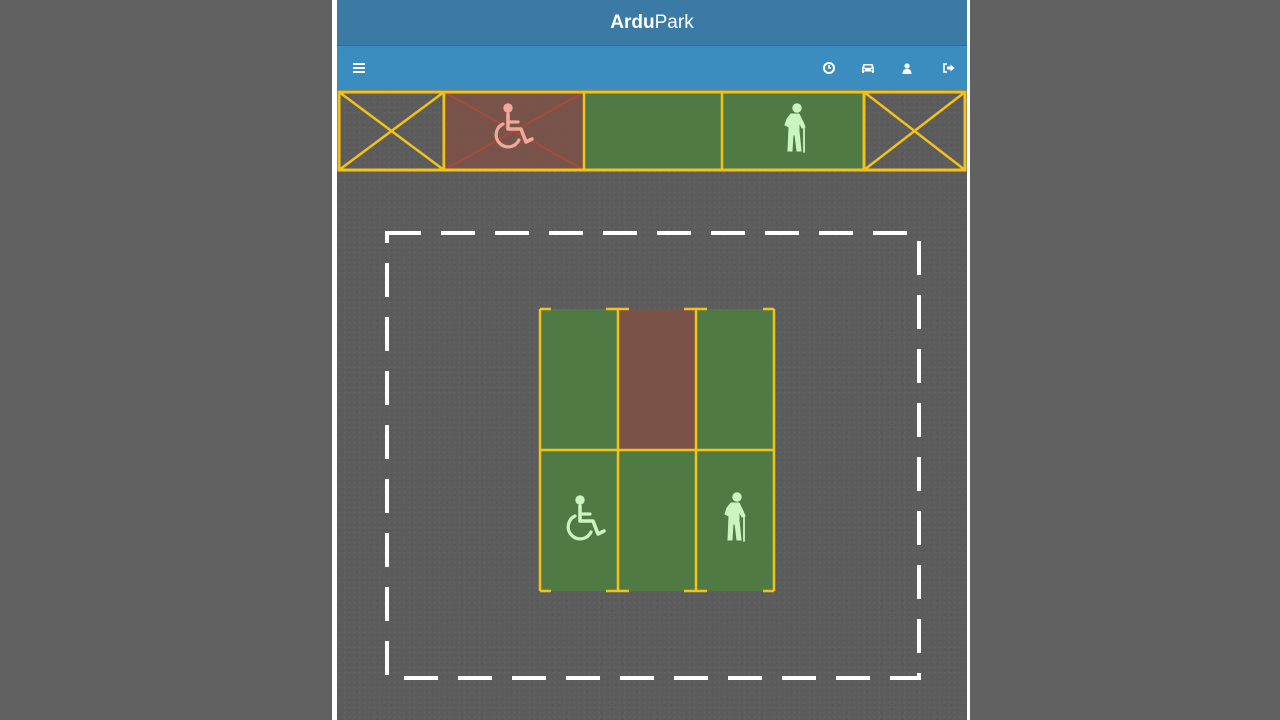  I want to click on top-row-spots, so click(652, 131).